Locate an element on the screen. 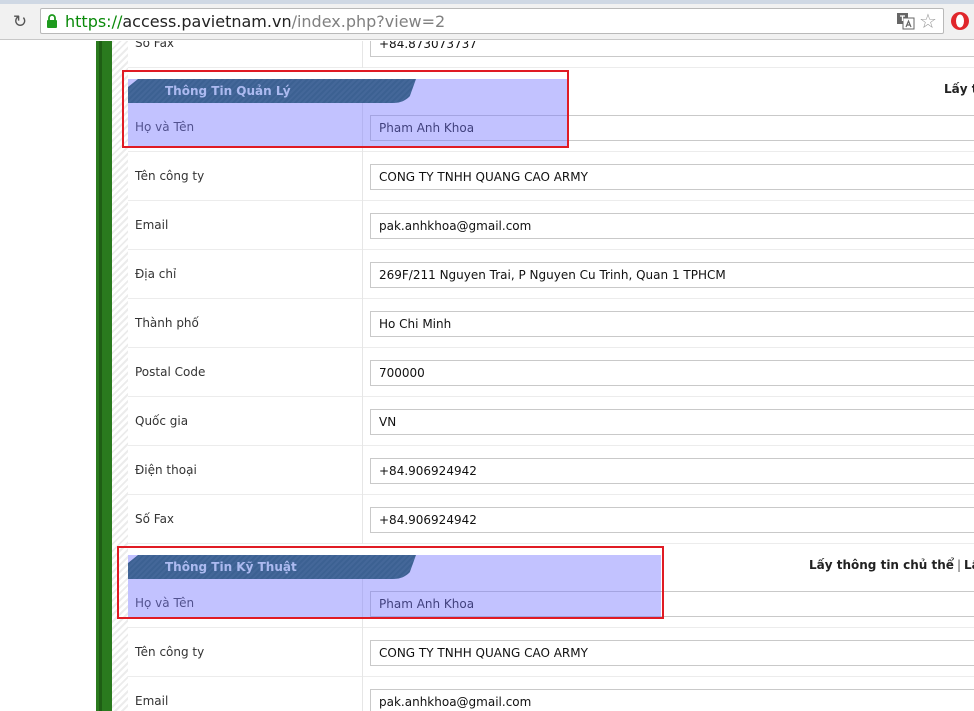 This screenshot has width=974, height=711. form-row-admin-fax: Số Fax +84.906924942 is located at coordinates (551, 519).